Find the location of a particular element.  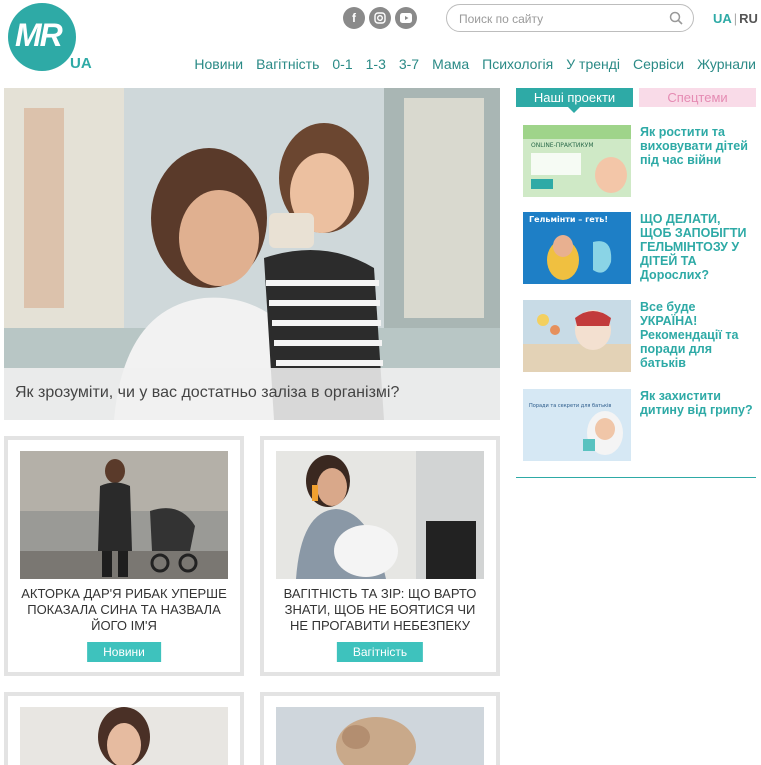

tab-special-topics: Спецтеми is located at coordinates (697, 97).